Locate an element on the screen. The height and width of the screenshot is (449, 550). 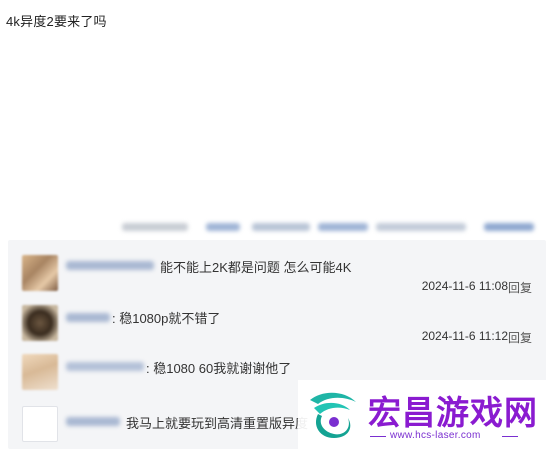
site-watermark: 宏昌游戏网 www.hcs-laser.com is located at coordinates (424, 414).